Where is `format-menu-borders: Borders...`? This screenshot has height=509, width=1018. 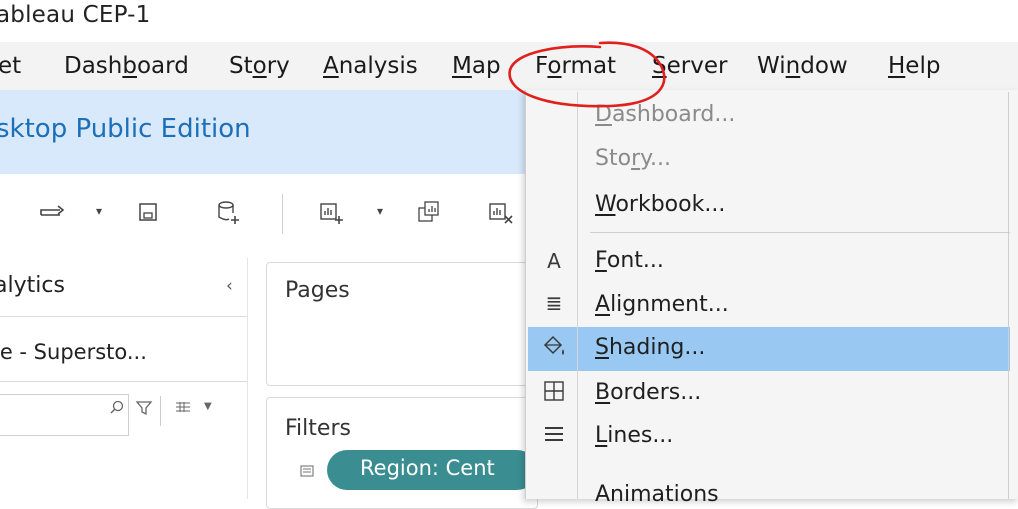
format-menu-borders: Borders... is located at coordinates (648, 392).